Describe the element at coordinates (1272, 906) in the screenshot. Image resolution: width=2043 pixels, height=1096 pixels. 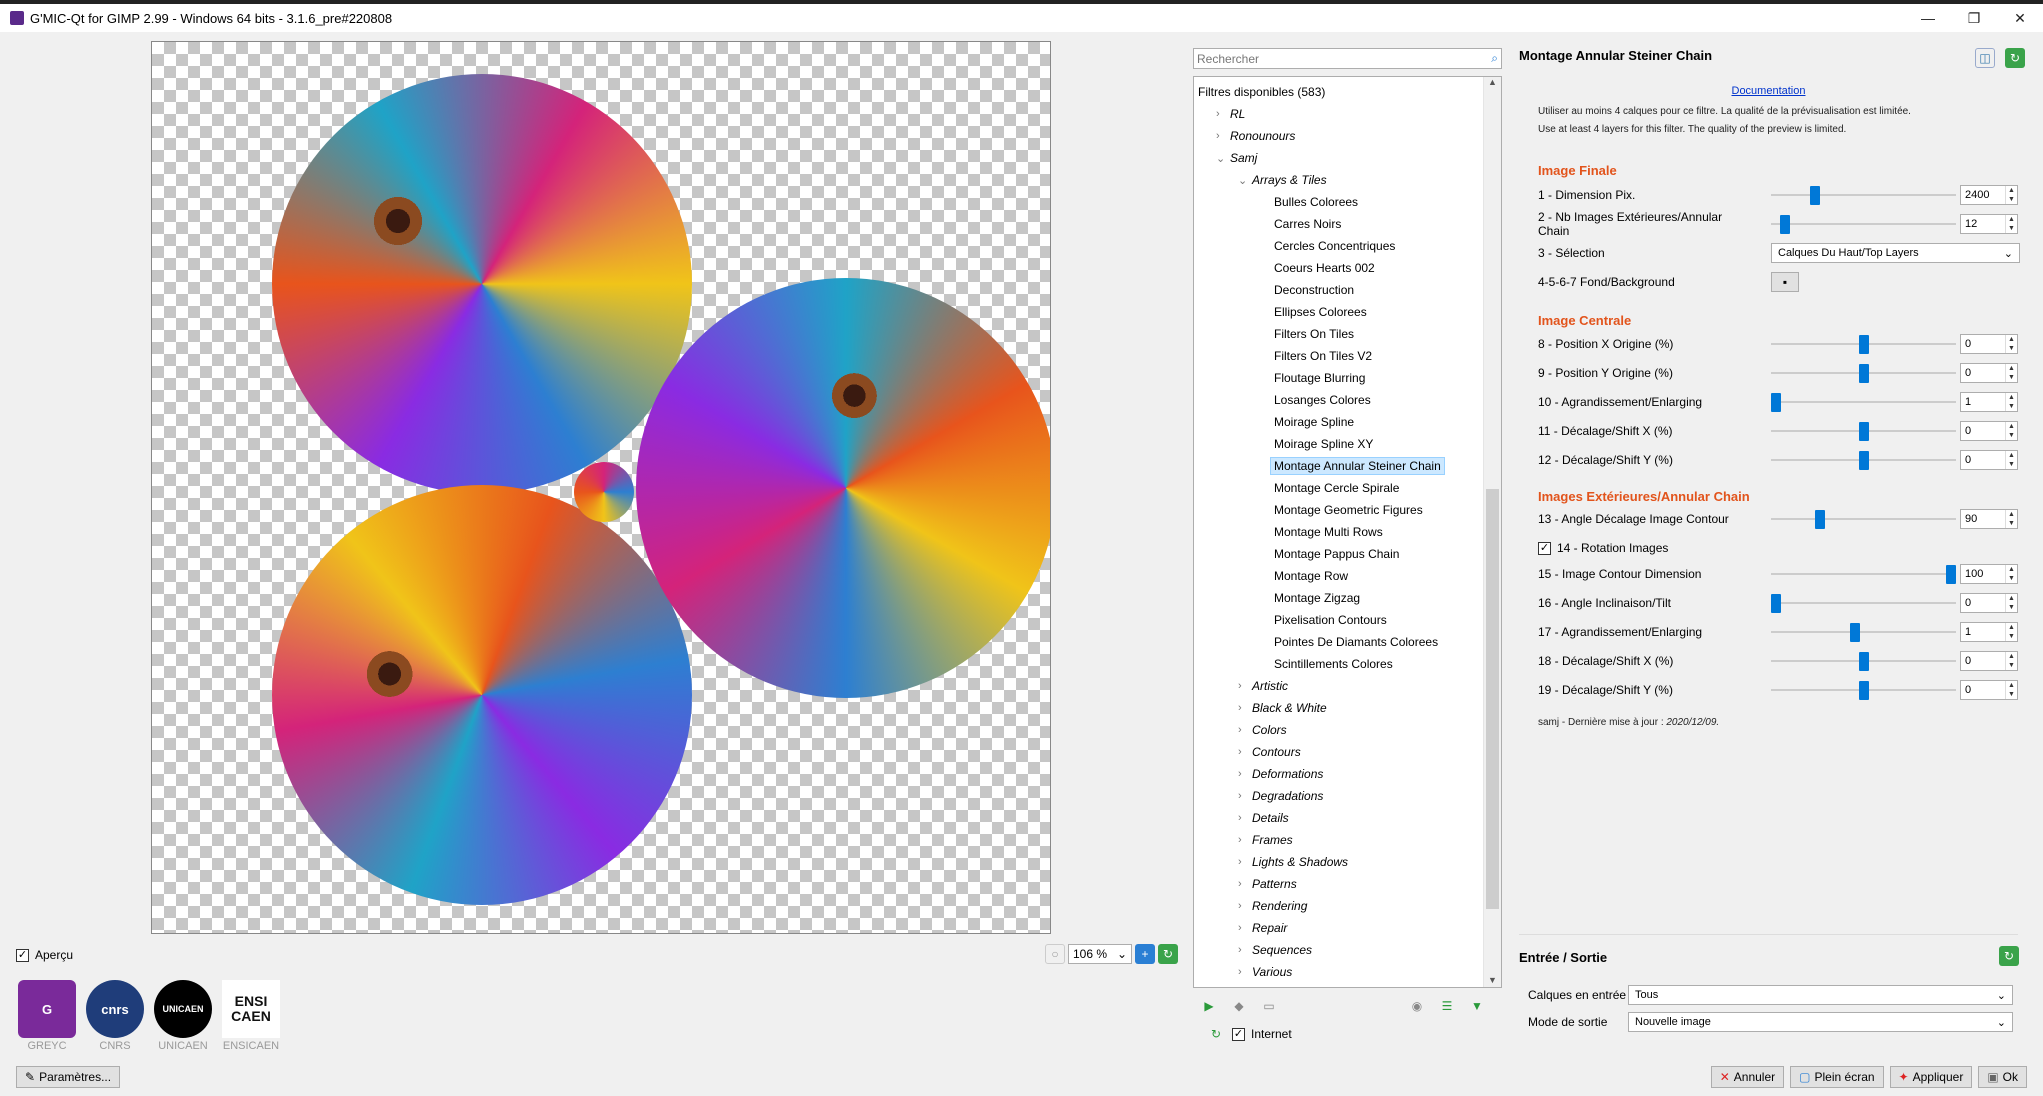
I see `tree-category: › Rendering` at that location.